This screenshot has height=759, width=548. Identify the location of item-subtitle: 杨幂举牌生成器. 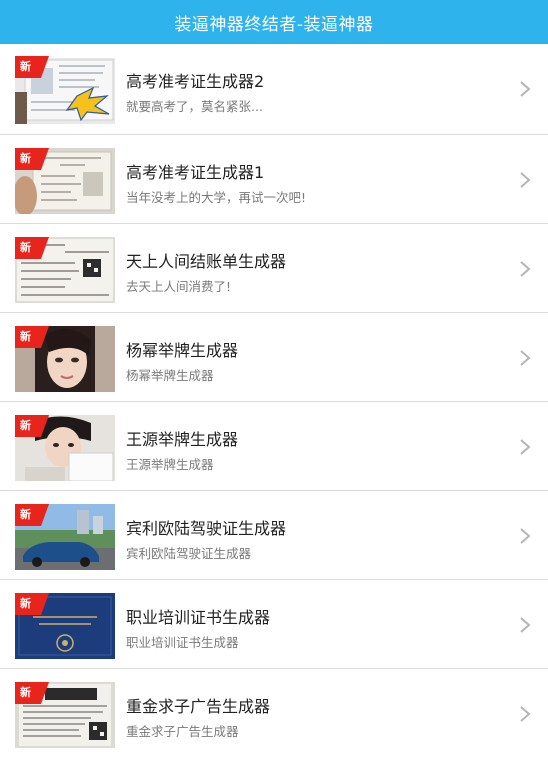
(170, 375).